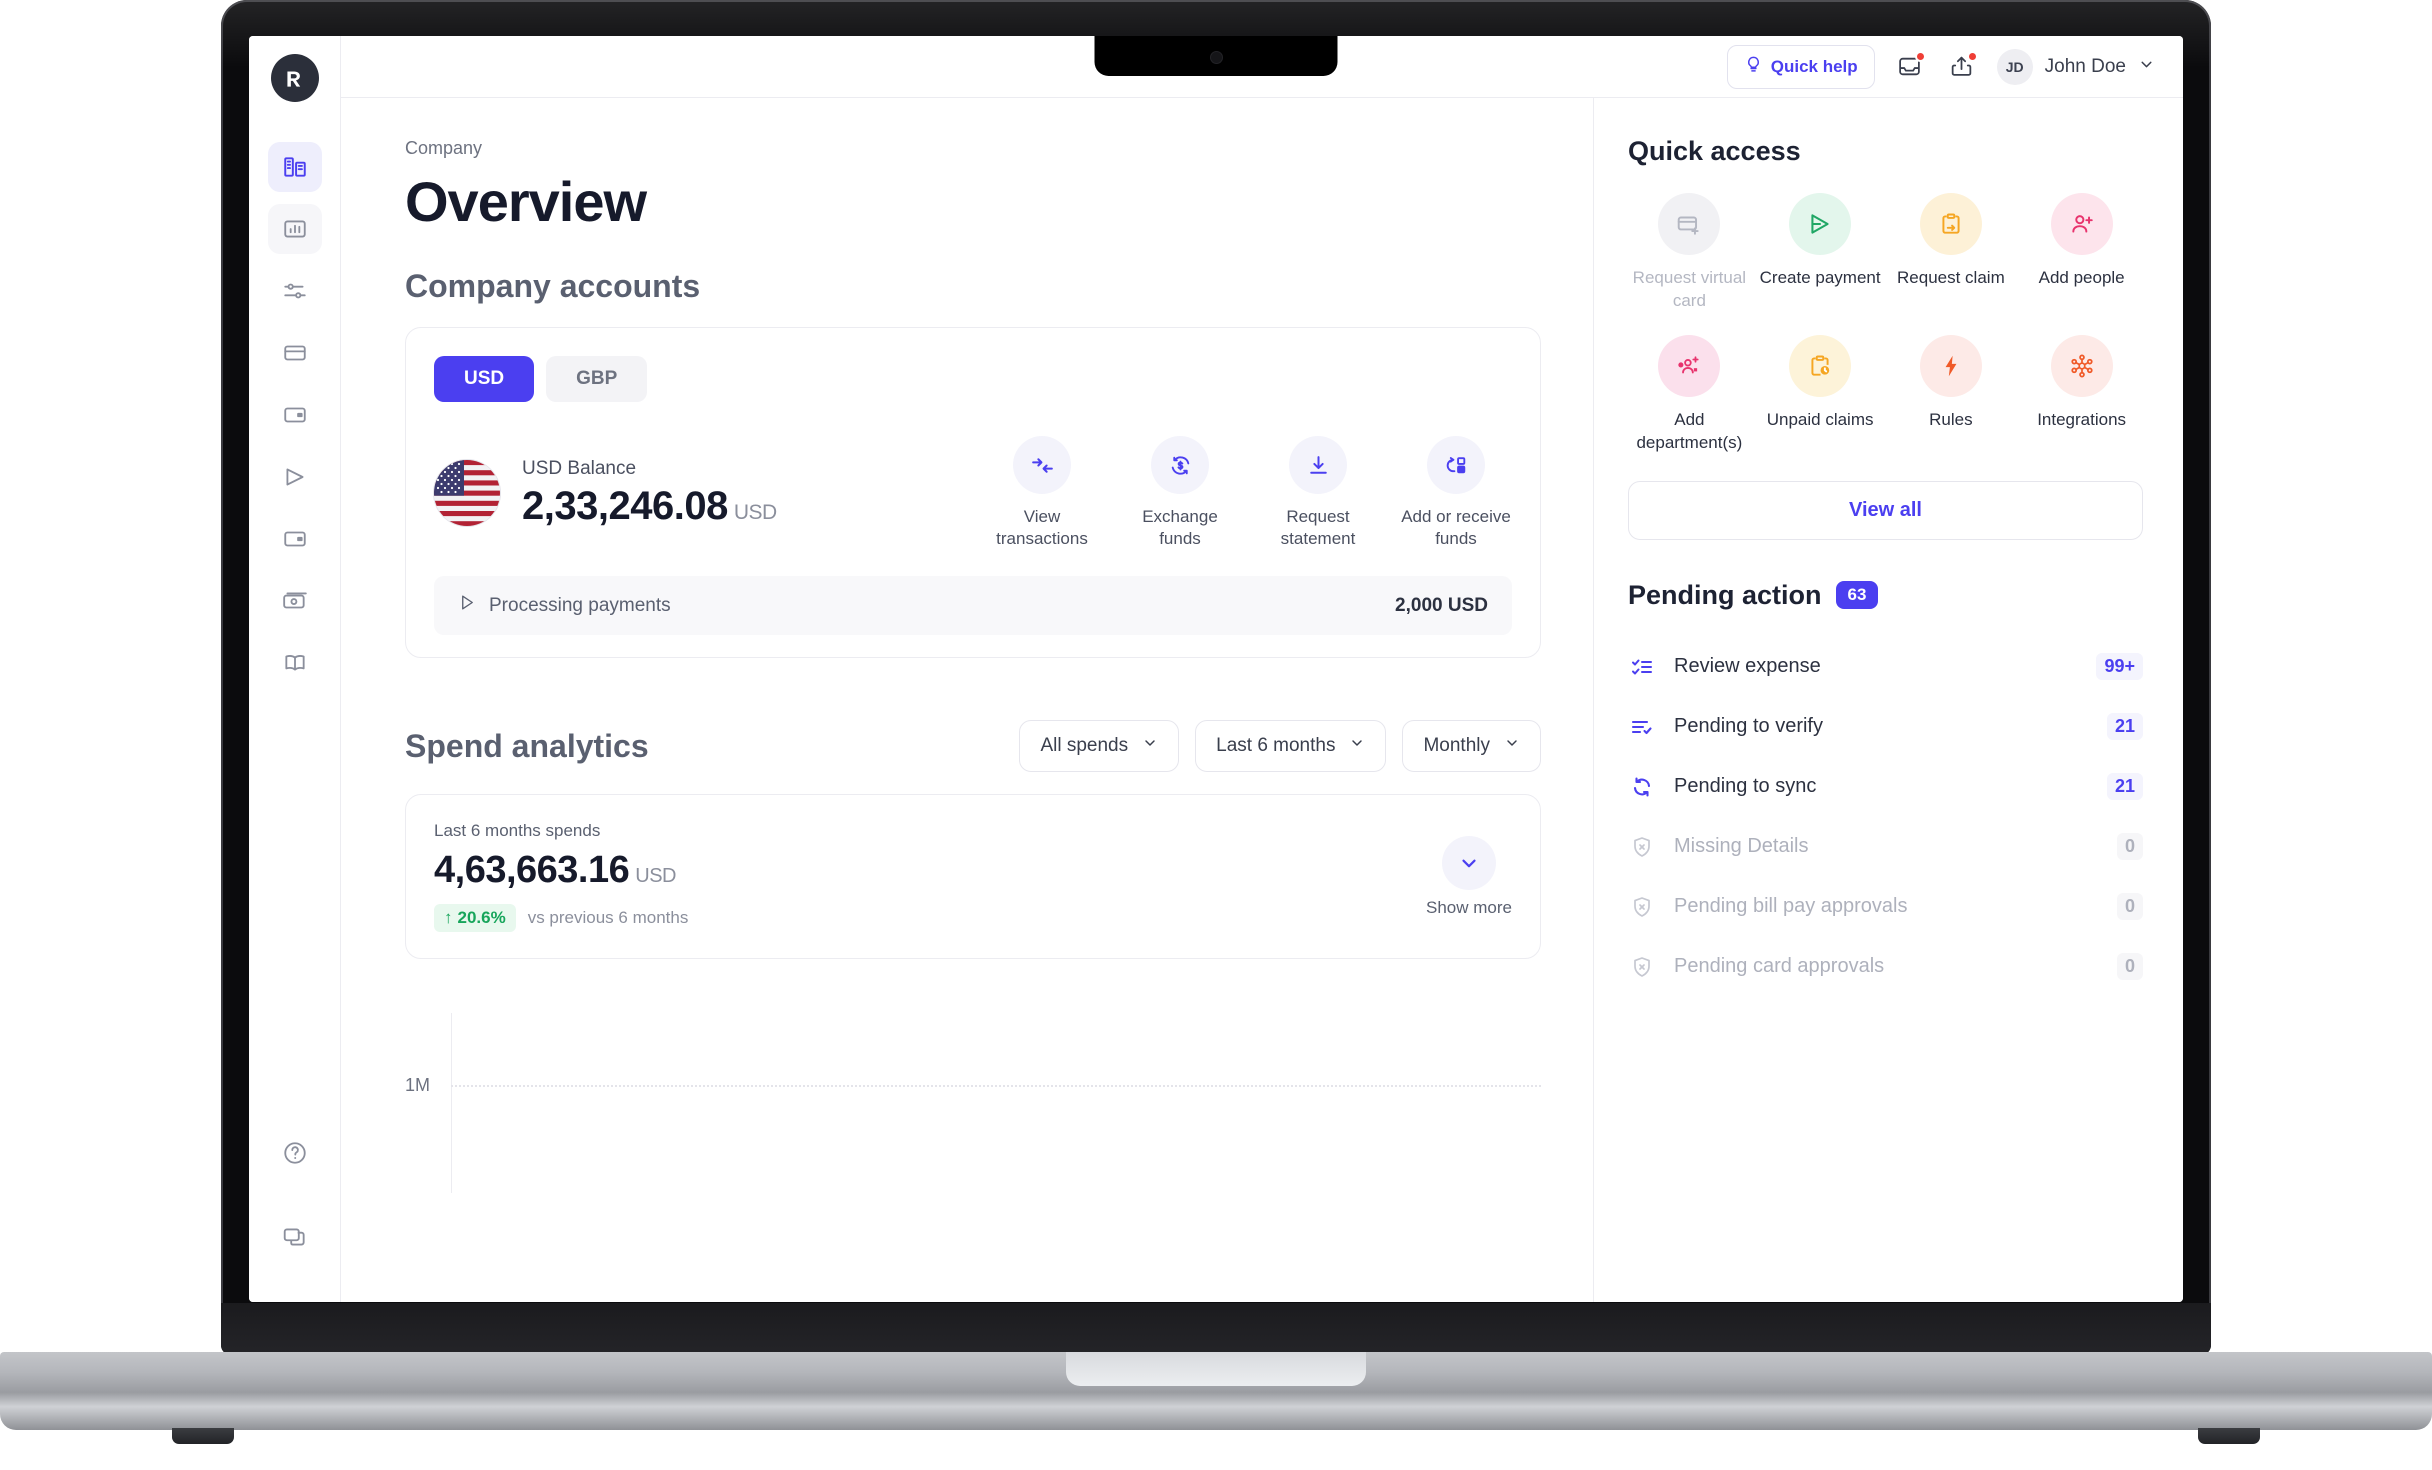 This screenshot has height=1470, width=2432. What do you see at coordinates (295, 663) in the screenshot?
I see `sidebar-item-ledger` at bounding box center [295, 663].